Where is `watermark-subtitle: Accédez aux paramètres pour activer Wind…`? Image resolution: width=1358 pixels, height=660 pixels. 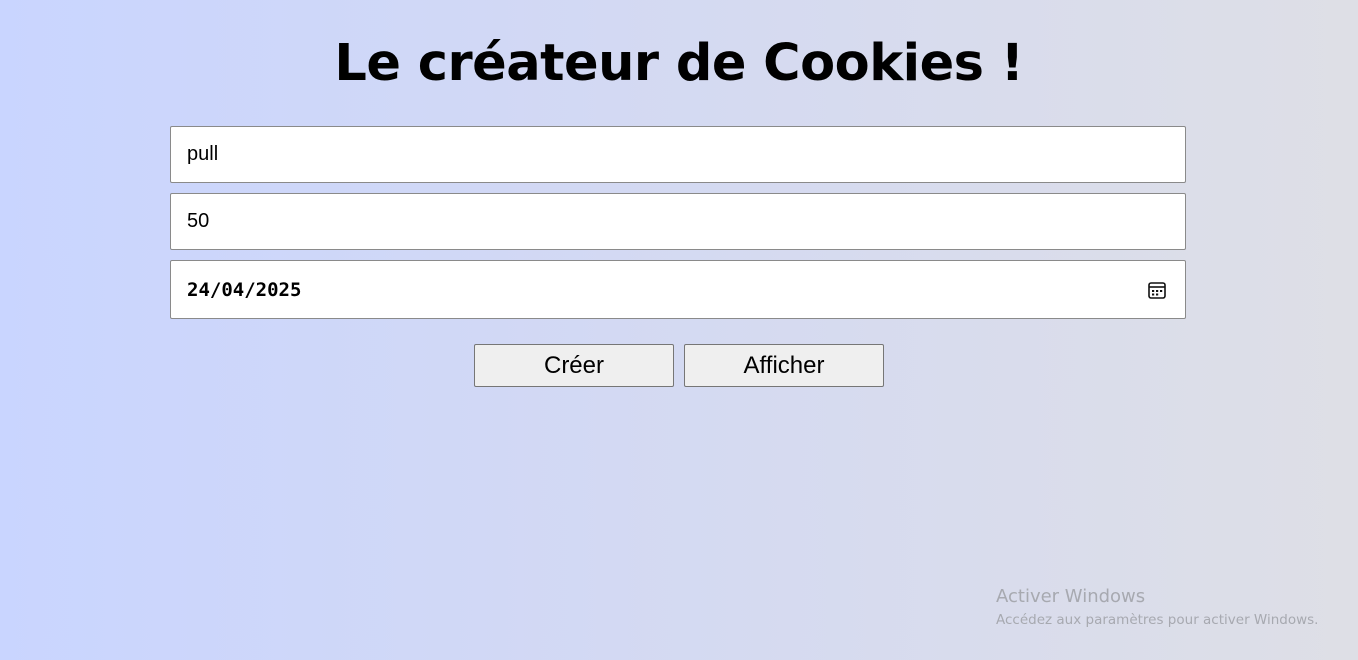
watermark-subtitle: Accédez aux paramètres pour activer Wind… is located at coordinates (1157, 620).